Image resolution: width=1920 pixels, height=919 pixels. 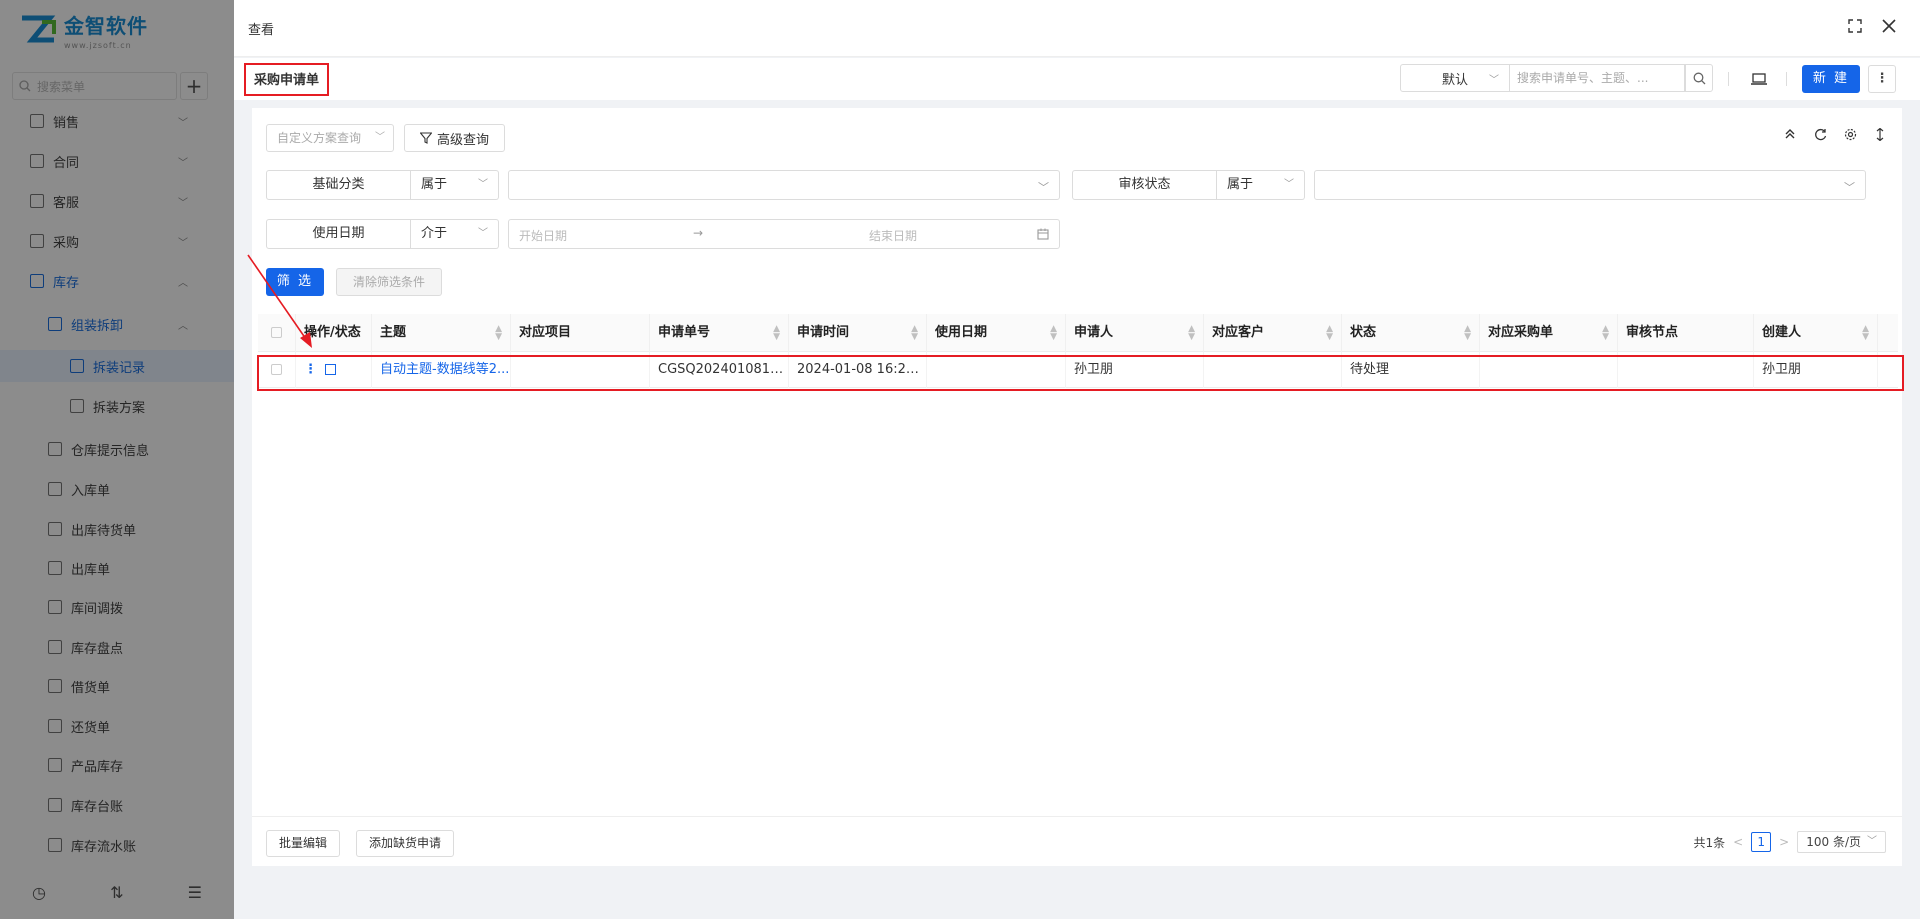 I want to click on view-select-value: 默认, so click(x=1454, y=80).